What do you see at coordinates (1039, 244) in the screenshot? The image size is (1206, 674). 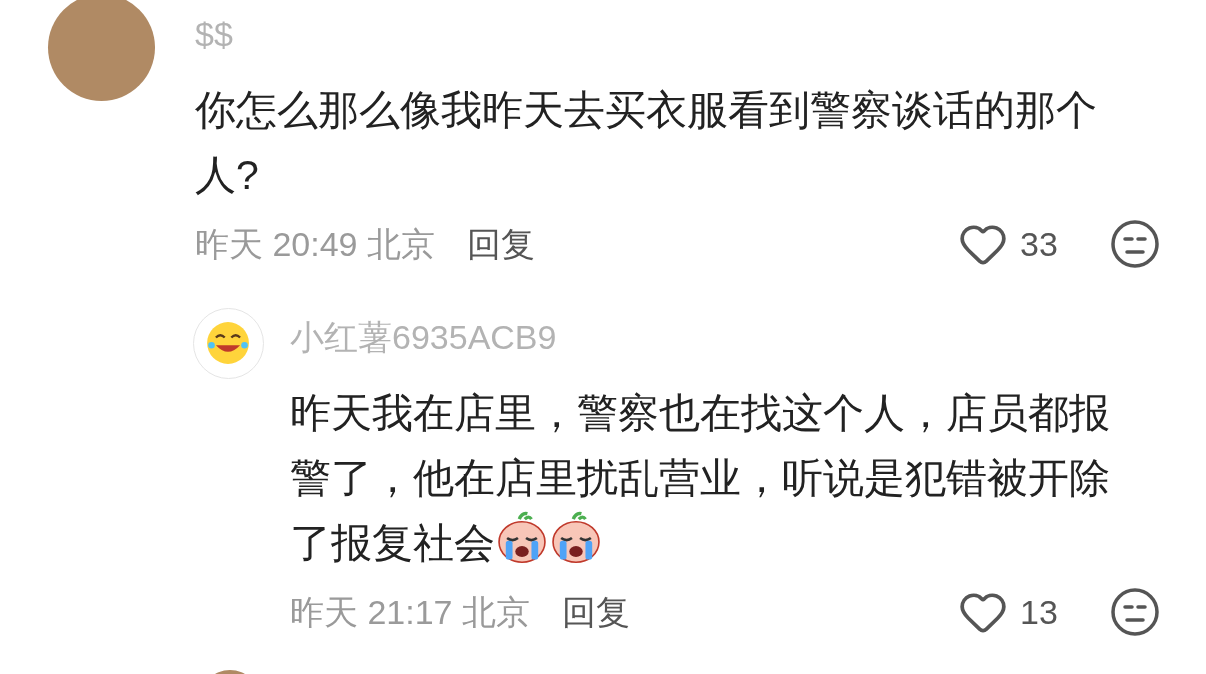 I see `like-count: 33` at bounding box center [1039, 244].